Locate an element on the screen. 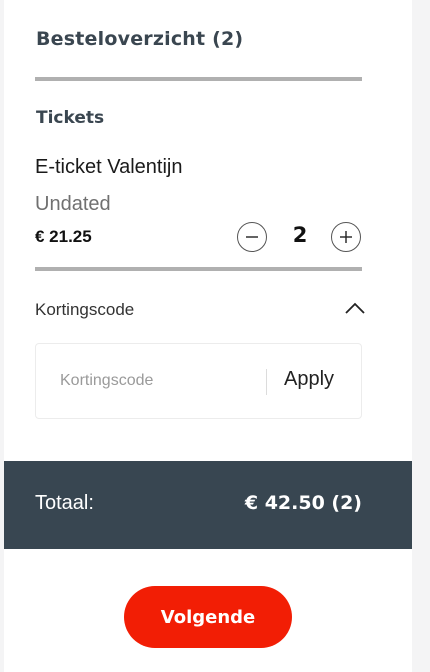 The height and width of the screenshot is (672, 430). input-separator is located at coordinates (266, 382).